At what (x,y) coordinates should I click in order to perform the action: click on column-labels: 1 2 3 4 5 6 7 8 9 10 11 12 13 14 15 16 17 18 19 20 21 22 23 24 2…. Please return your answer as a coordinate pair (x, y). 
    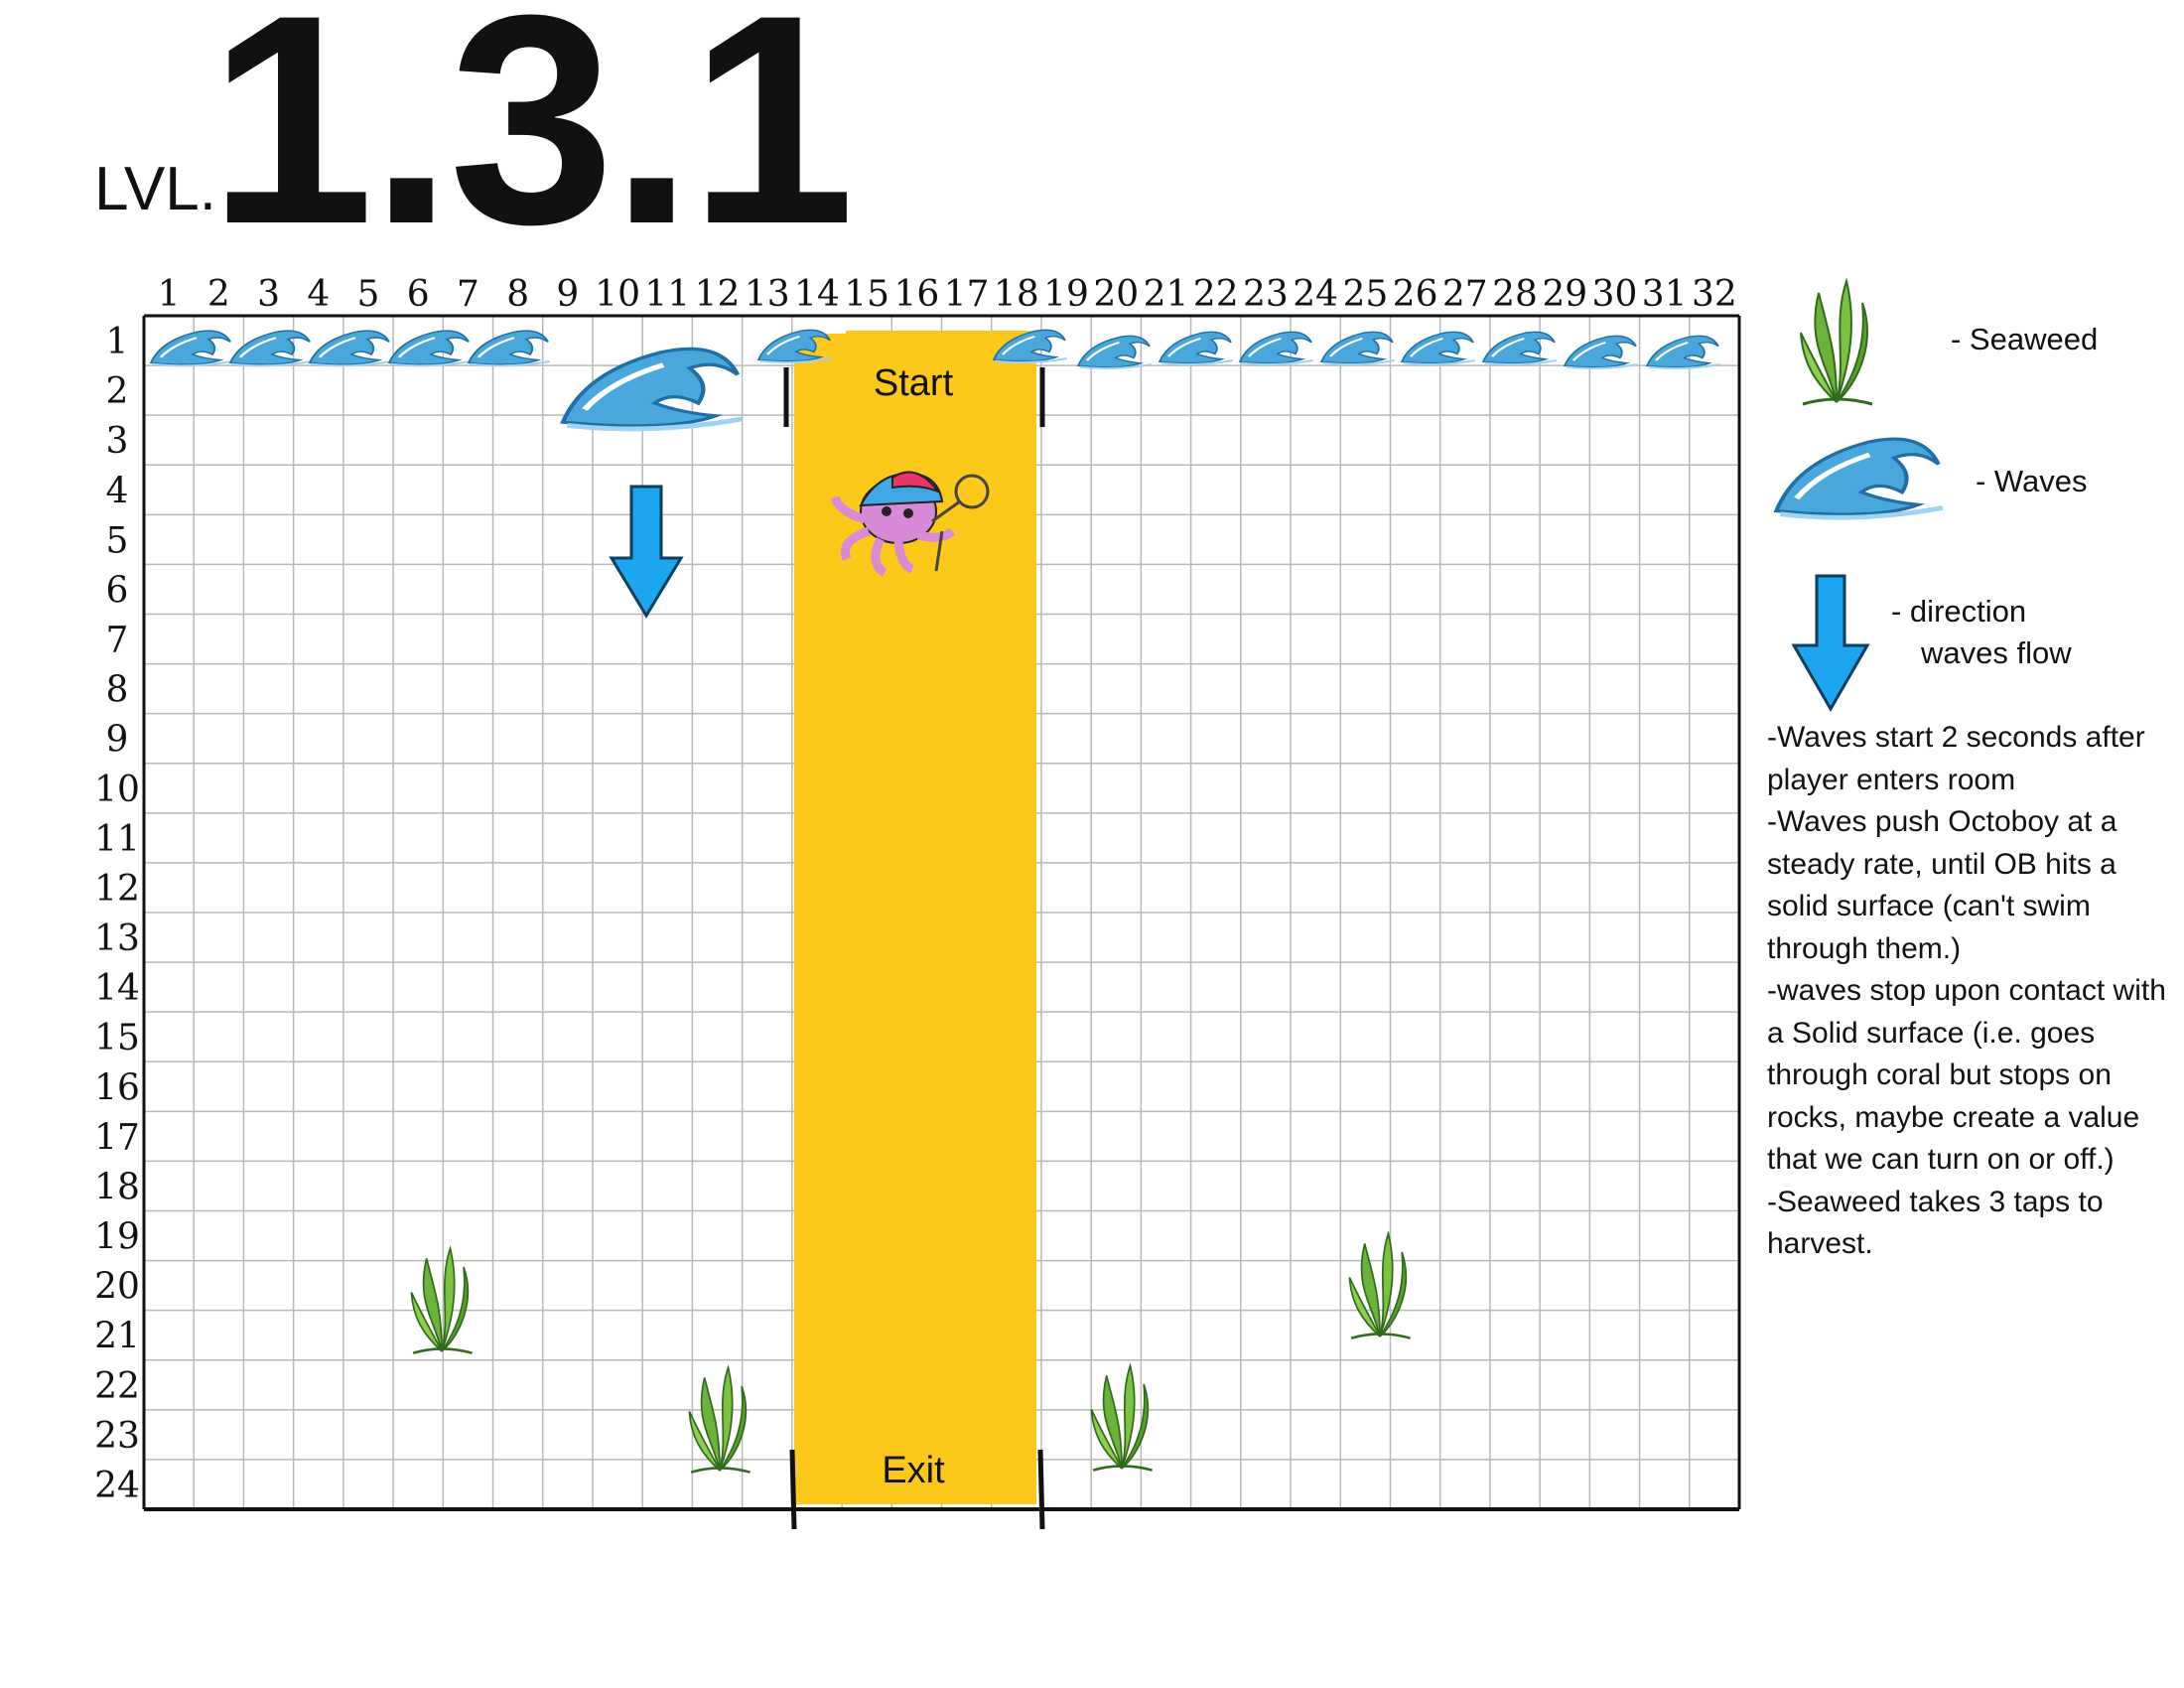
    Looking at the image, I should click on (947, 294).